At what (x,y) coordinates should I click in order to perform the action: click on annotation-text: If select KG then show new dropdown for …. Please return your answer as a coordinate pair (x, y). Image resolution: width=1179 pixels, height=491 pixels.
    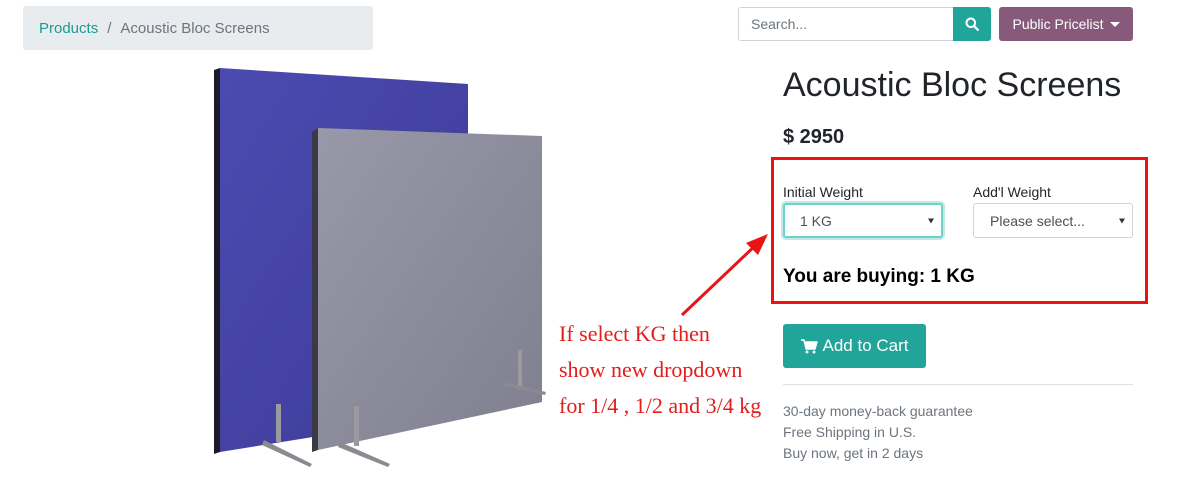
    Looking at the image, I should click on (660, 370).